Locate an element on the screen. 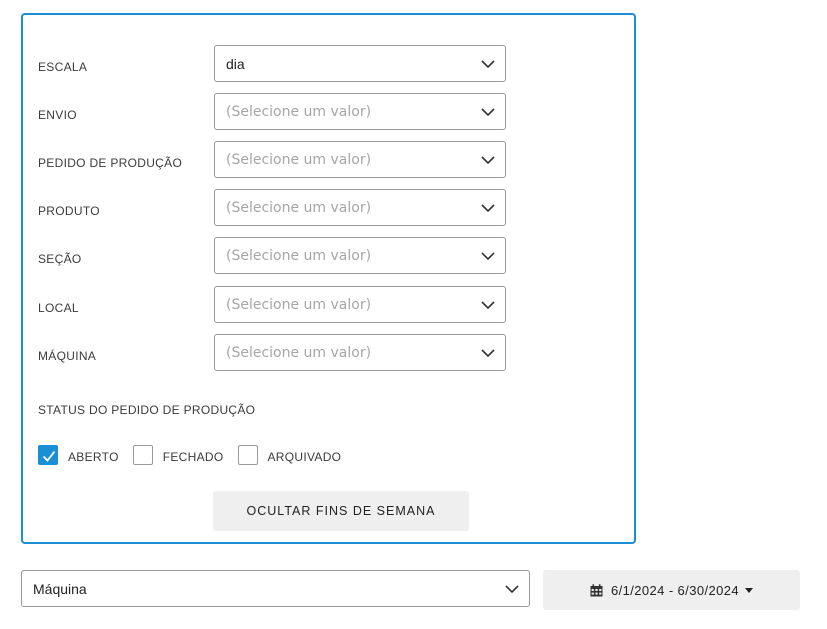 The image size is (827, 629). filter-label: SEÇÃO is located at coordinates (60, 258).